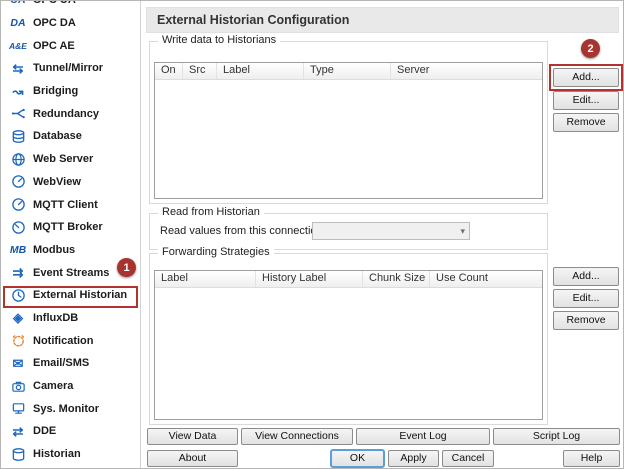 The width and height of the screenshot is (624, 469). Describe the element at coordinates (56, 317) in the screenshot. I see `sidebar-item-label: InfluxDB` at that location.